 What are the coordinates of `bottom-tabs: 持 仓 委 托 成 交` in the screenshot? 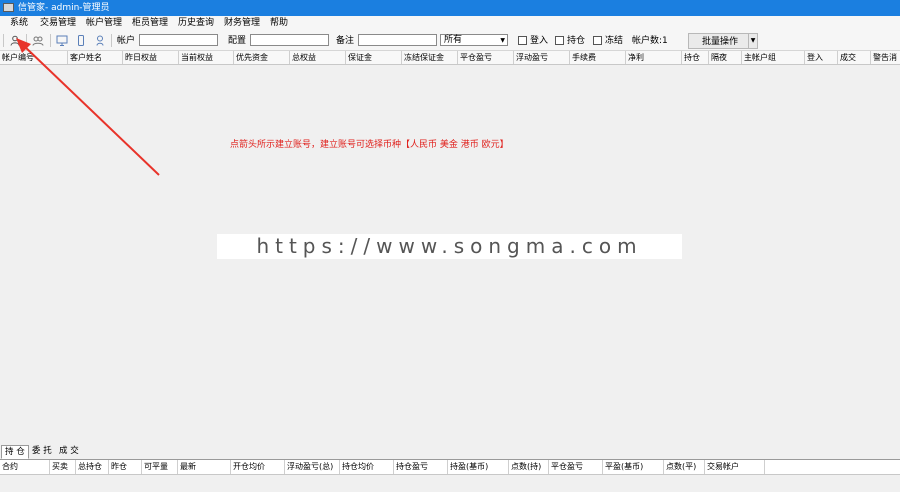 It's located at (450, 452).